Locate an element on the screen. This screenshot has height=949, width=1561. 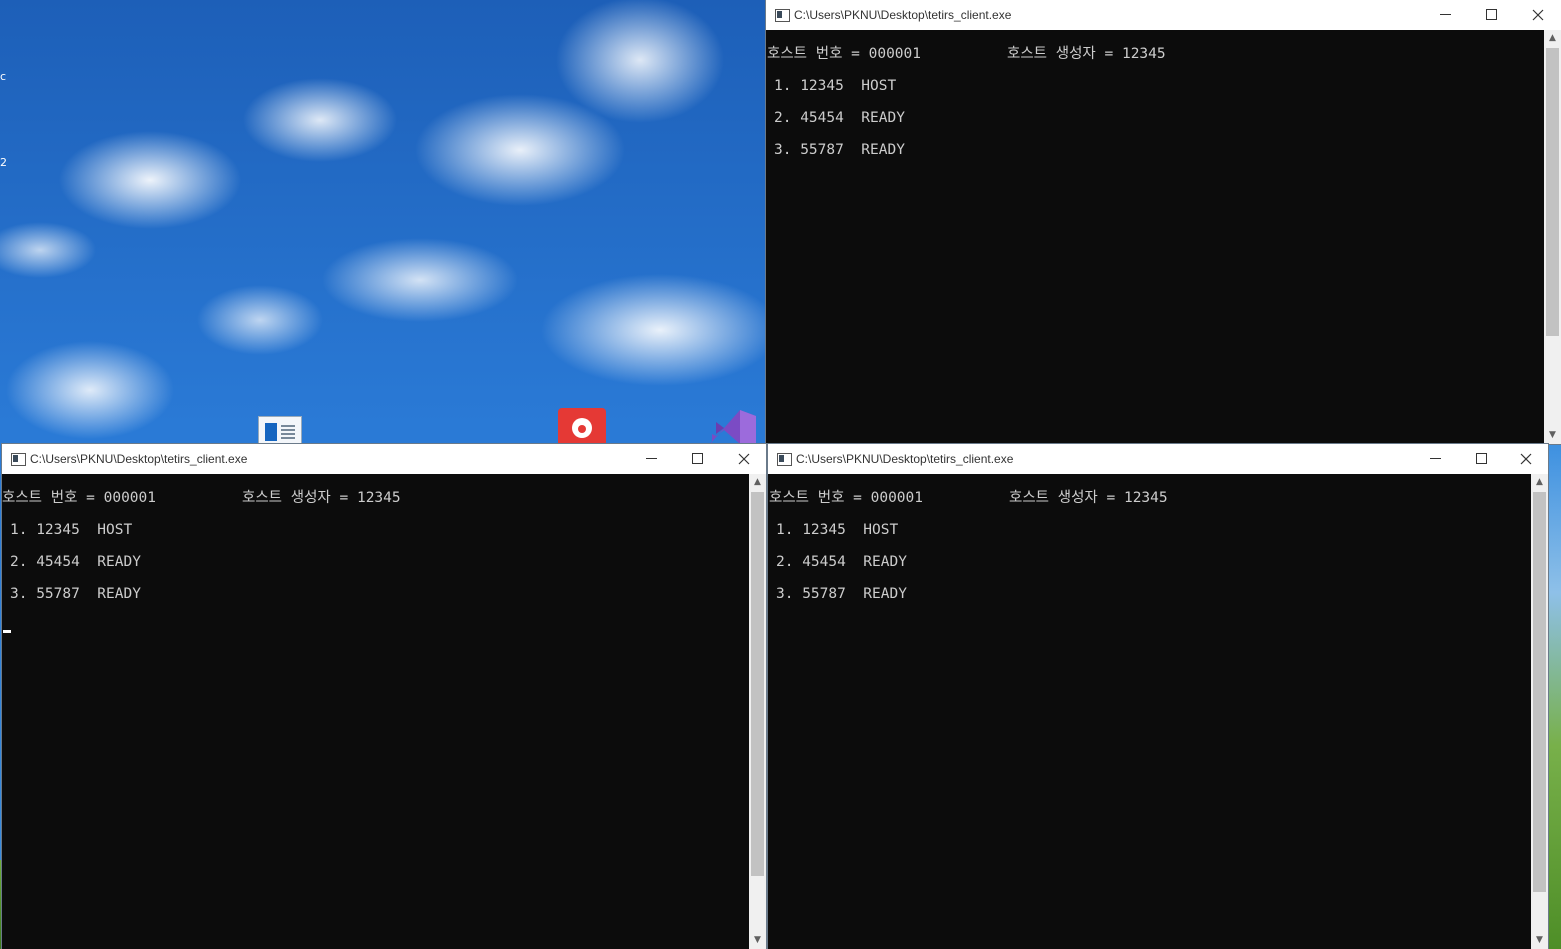
bug-app-icon is located at coordinates (582, 426).